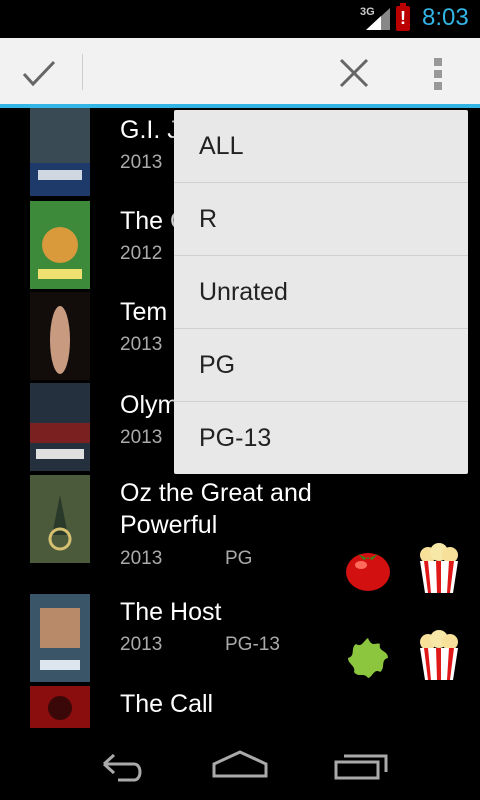 The width and height of the screenshot is (480, 800). What do you see at coordinates (216, 509) in the screenshot?
I see `movie-title: Oz the Great and Powerful` at bounding box center [216, 509].